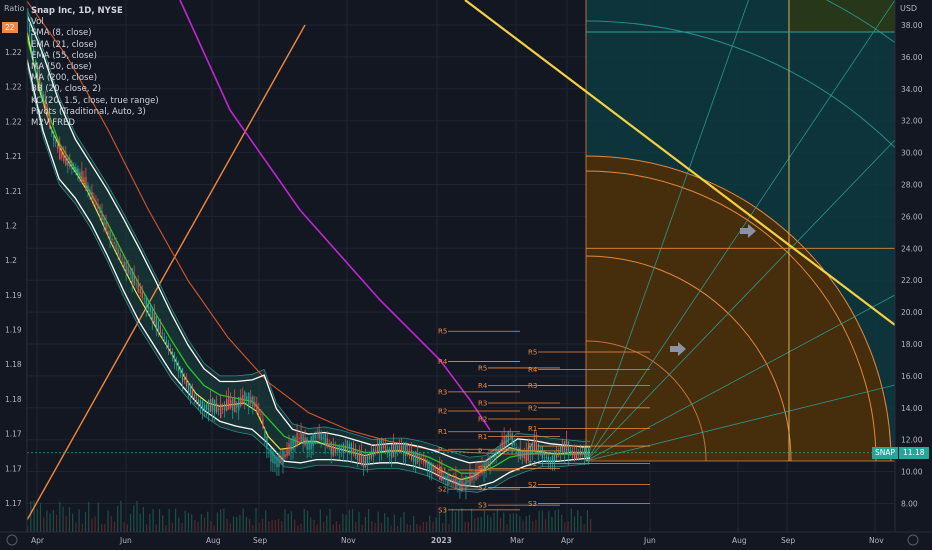  I want to click on usd-axis-label: USD, so click(909, 8).